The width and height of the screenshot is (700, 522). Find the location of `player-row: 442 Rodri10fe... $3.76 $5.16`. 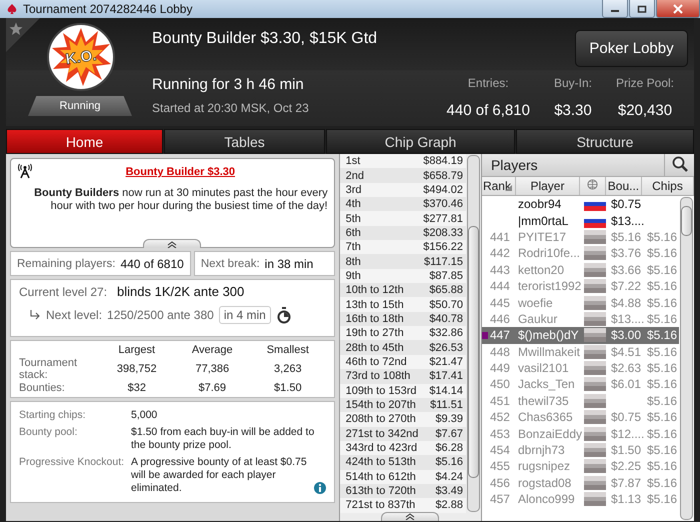

player-row: 442 Rodri10fe... $3.76 $5.16 is located at coordinates (580, 253).